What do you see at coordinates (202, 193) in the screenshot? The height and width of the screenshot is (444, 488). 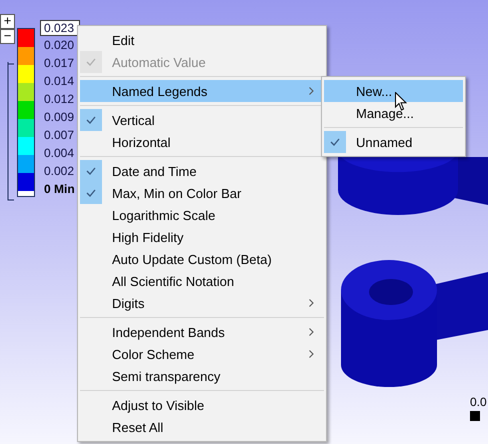 I see `menu-item: Max, Min on Color Bar` at bounding box center [202, 193].